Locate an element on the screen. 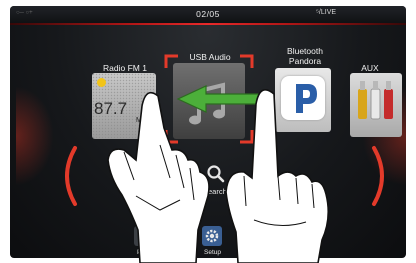 This screenshot has height=263, width=416. phone-label: Phone is located at coordinates (146, 252).